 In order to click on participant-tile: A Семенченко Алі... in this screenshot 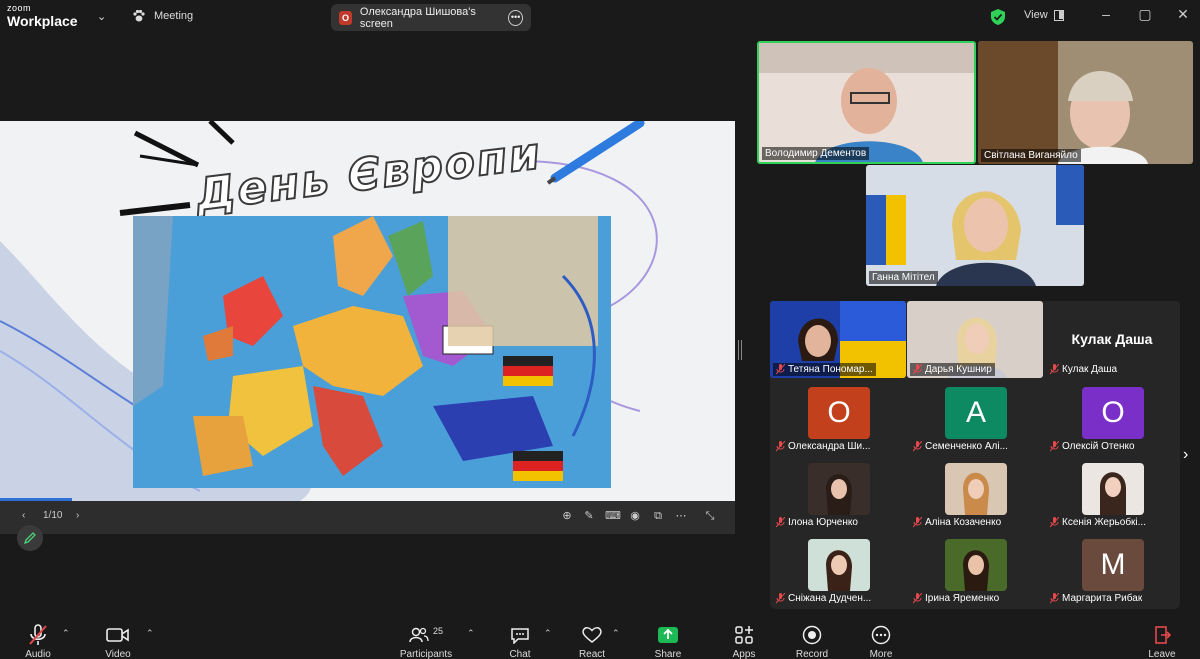, I will do `click(975, 419)`.